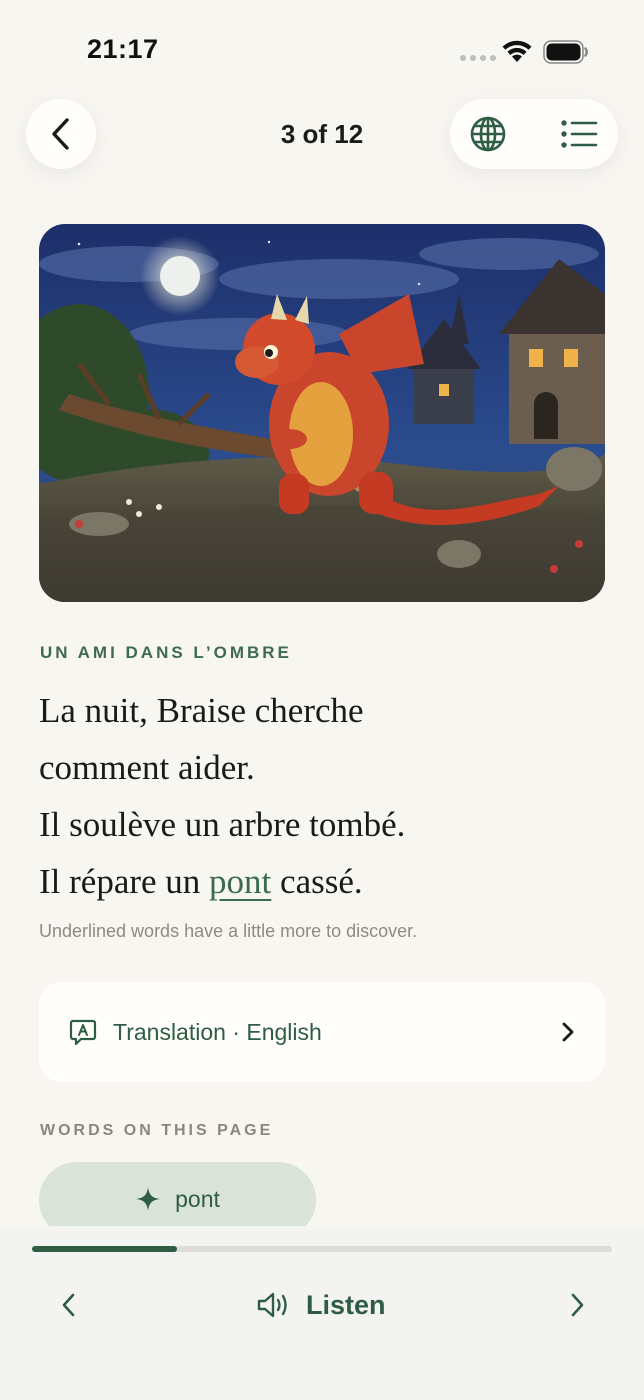 This screenshot has height=1400, width=644. Describe the element at coordinates (272, 1305) in the screenshot. I see `speaker-icon` at that location.